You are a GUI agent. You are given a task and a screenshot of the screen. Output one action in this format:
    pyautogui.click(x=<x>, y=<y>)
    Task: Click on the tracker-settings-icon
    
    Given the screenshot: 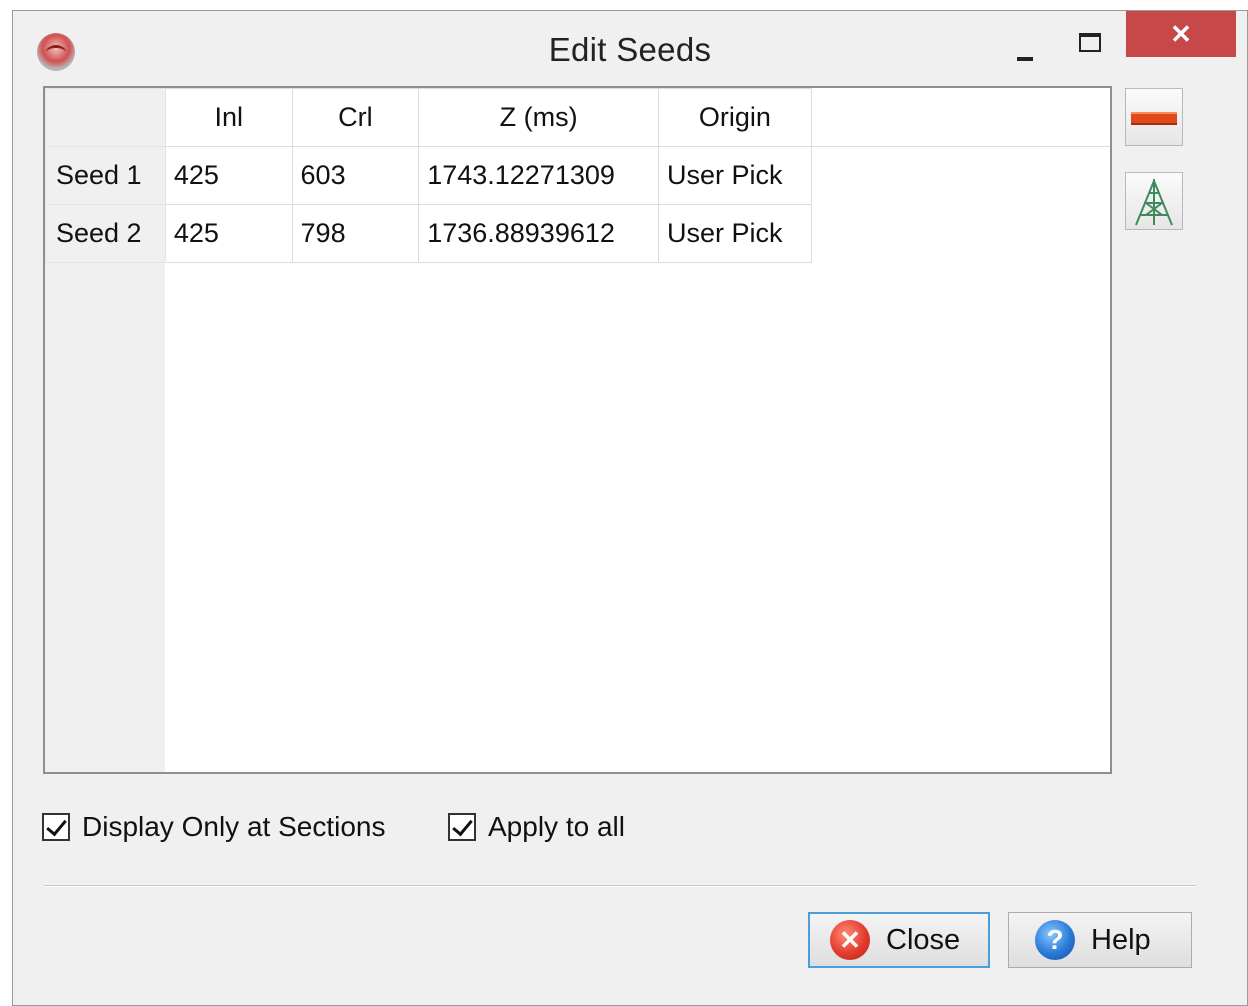 What is the action you would take?
    pyautogui.click(x=1154, y=202)
    